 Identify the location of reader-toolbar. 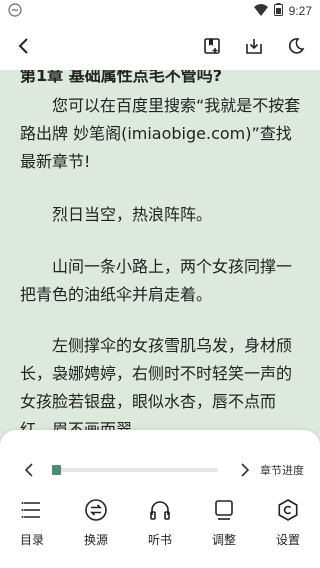
(160, 46).